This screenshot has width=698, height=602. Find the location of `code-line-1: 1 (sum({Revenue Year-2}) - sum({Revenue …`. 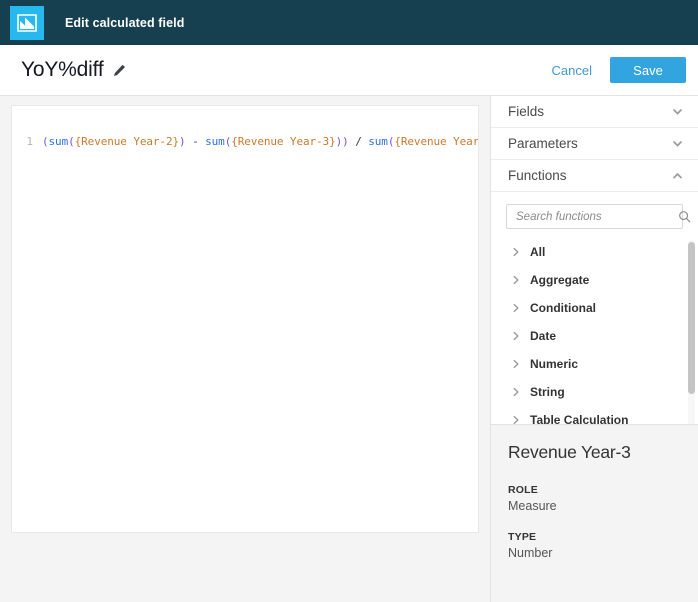

code-line-1: 1 (sum({Revenue Year-2}) - sum({Revenue … is located at coordinates (245, 128).